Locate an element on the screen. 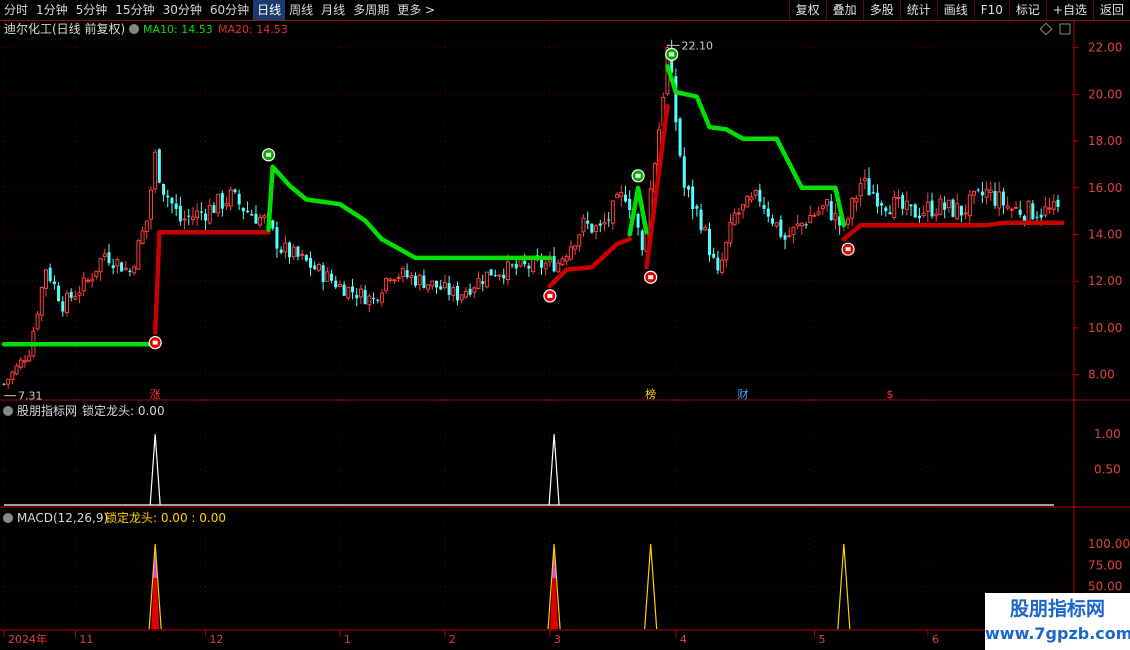 This screenshot has height=650, width=1130. x-tick-label: 6 is located at coordinates (935, 639).